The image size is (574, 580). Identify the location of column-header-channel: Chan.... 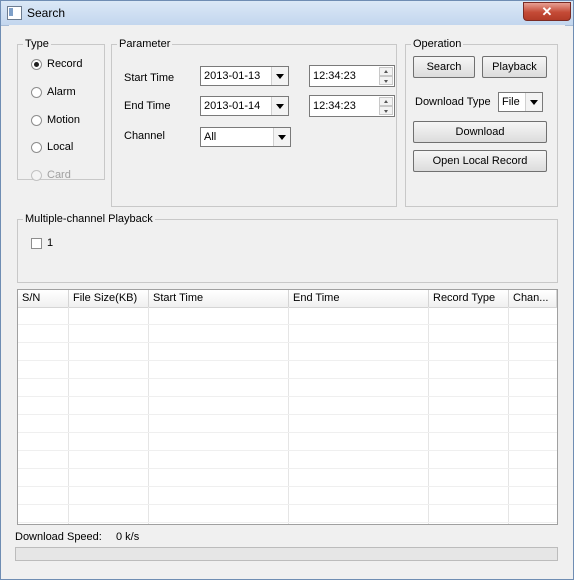
(533, 298).